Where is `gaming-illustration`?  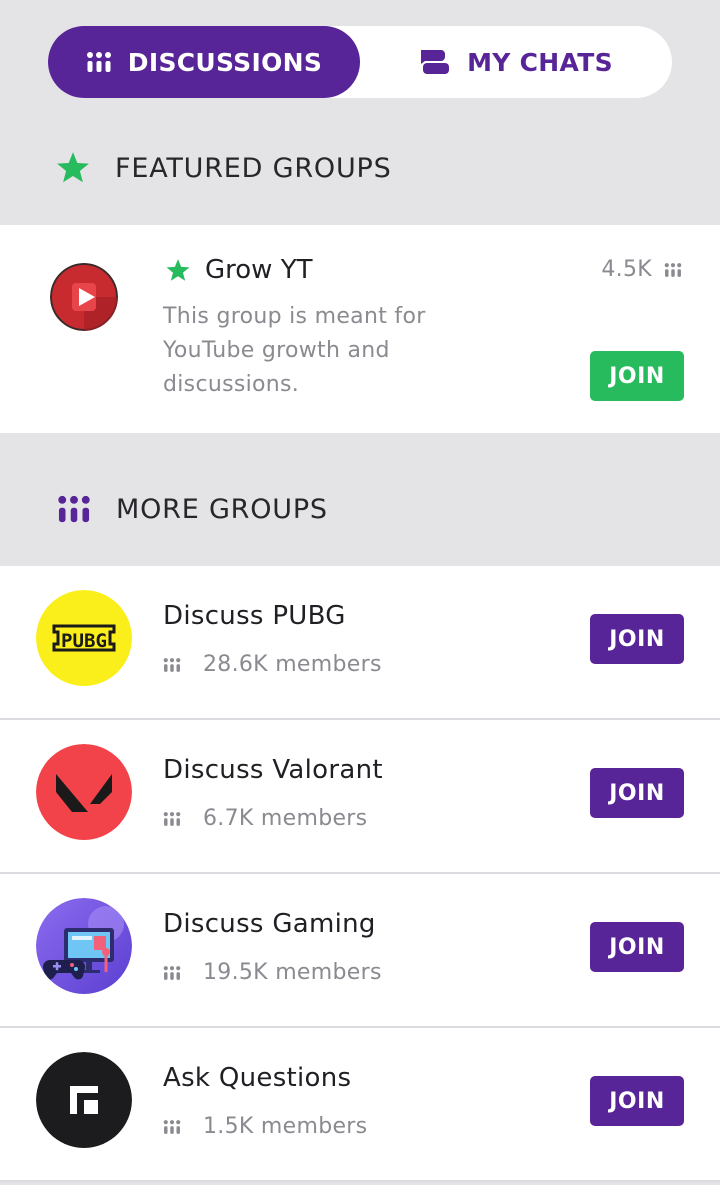
gaming-illustration is located at coordinates (84, 946).